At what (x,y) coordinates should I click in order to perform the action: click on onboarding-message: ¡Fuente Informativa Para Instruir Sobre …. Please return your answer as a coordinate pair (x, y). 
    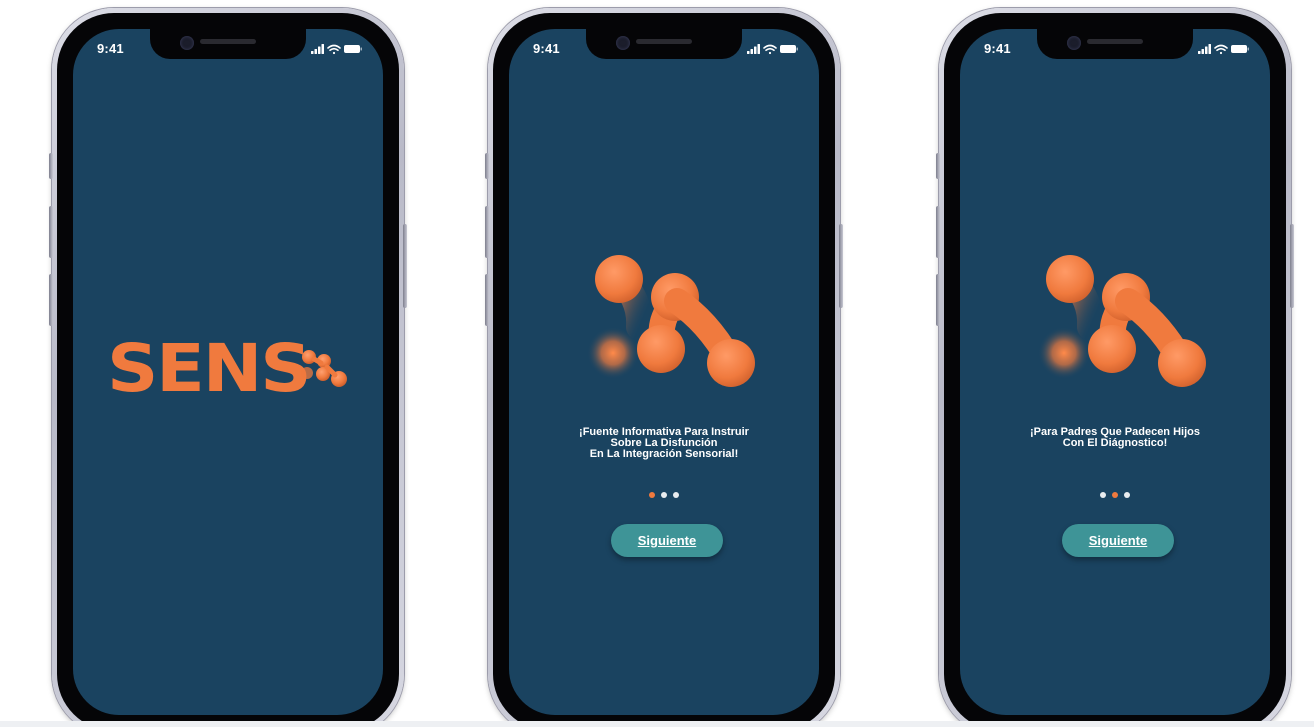
    Looking at the image, I should click on (664, 443).